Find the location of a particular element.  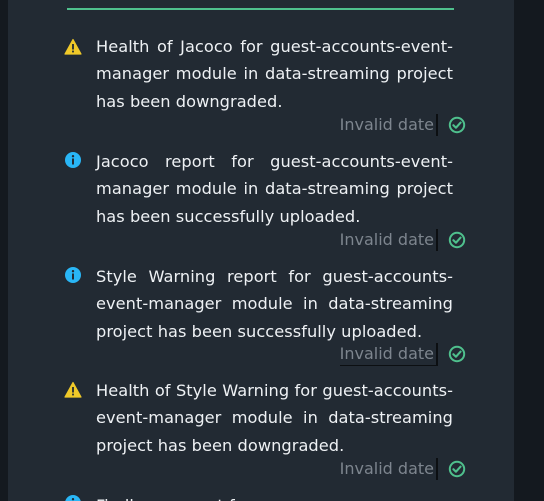

notification-message: Findbugs report for is located at coordinates (274, 496).